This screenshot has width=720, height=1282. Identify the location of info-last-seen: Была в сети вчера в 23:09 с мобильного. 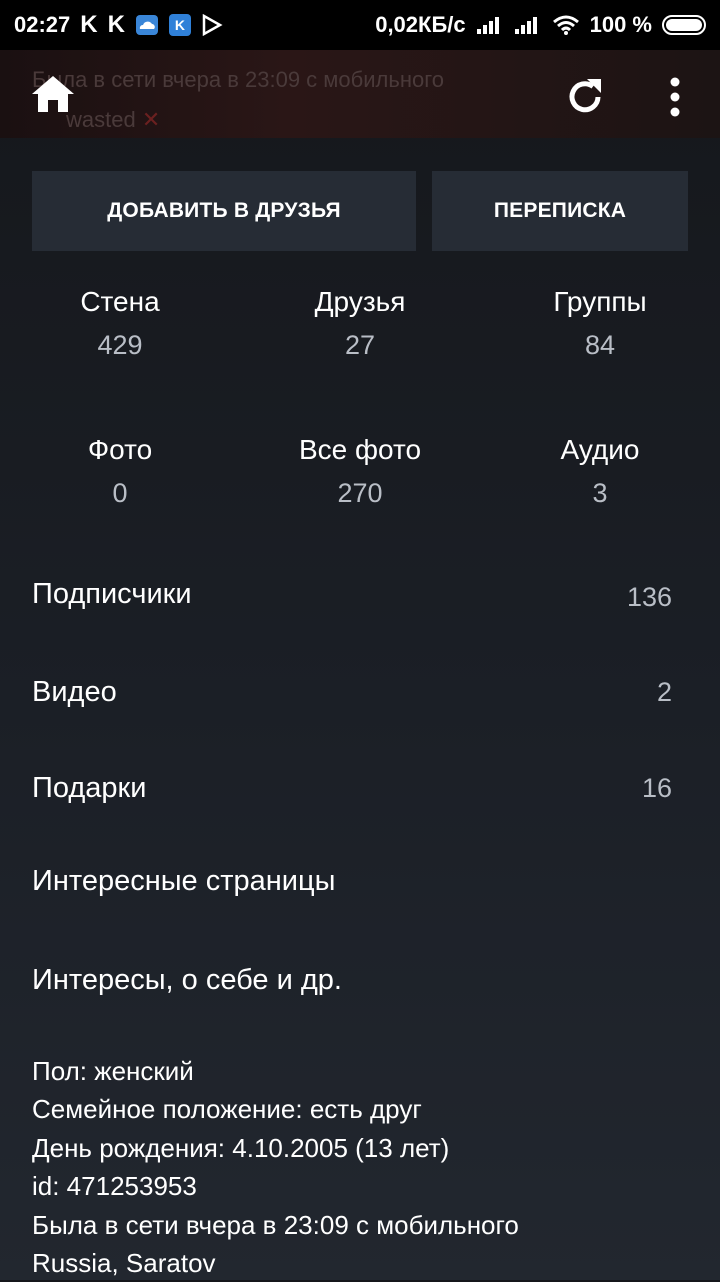
(275, 1224).